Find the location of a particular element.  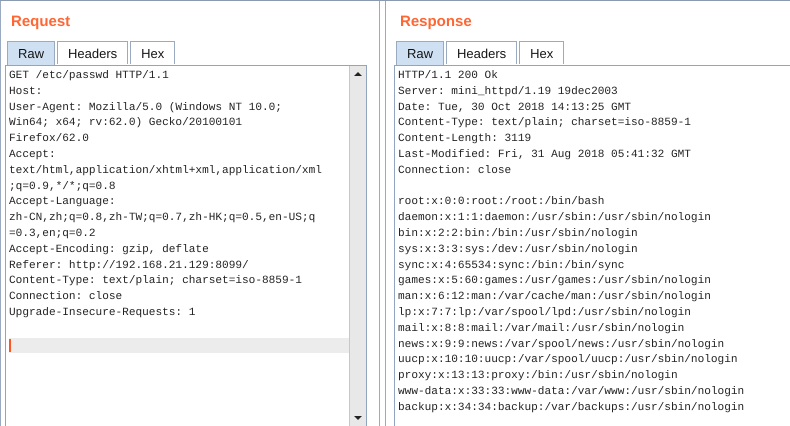

code-line: uucp:x:10:10:uucp:/var/spool/uucp:/usr/sbin/nologin is located at coordinates (568, 360).